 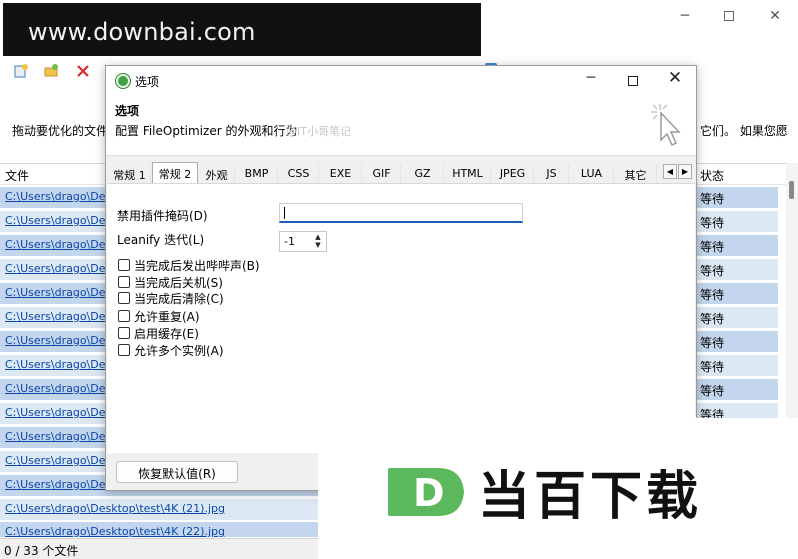 I want to click on tab-general-2: 常规 2, so click(x=175, y=173).